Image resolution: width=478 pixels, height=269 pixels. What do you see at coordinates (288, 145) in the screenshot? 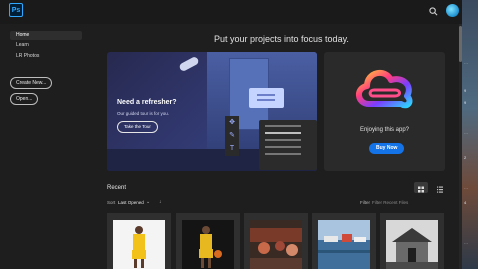
I see `layers-panel-illustration` at bounding box center [288, 145].